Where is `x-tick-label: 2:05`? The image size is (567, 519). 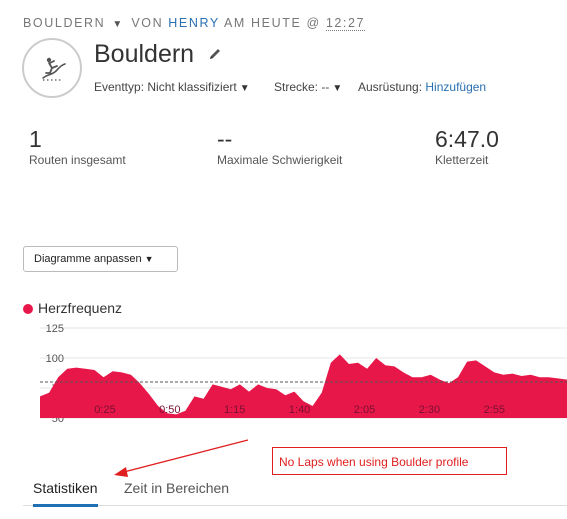
x-tick-label: 2:05 is located at coordinates (364, 410).